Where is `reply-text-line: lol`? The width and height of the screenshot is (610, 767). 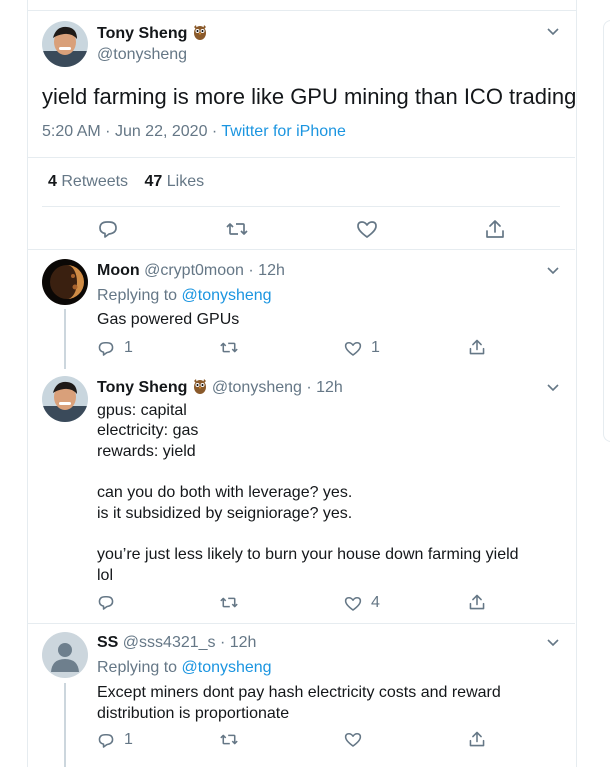 reply-text-line: lol is located at coordinates (105, 575).